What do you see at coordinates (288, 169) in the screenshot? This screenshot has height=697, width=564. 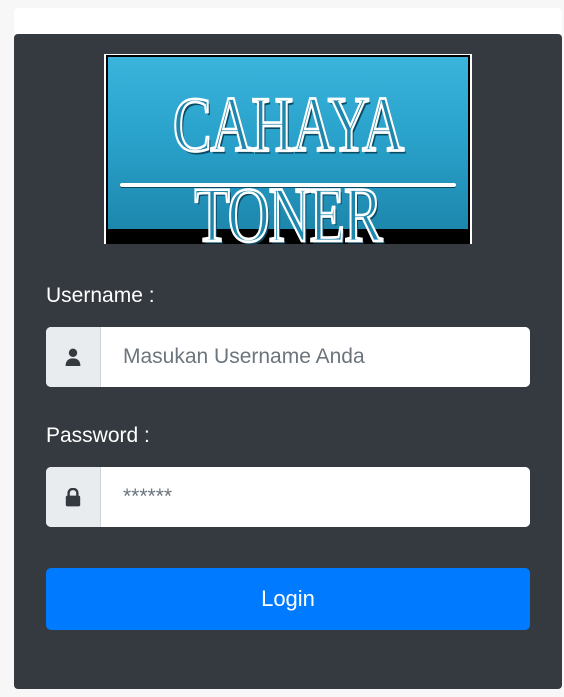 I see `logo-text: CAHAYA TONER` at bounding box center [288, 169].